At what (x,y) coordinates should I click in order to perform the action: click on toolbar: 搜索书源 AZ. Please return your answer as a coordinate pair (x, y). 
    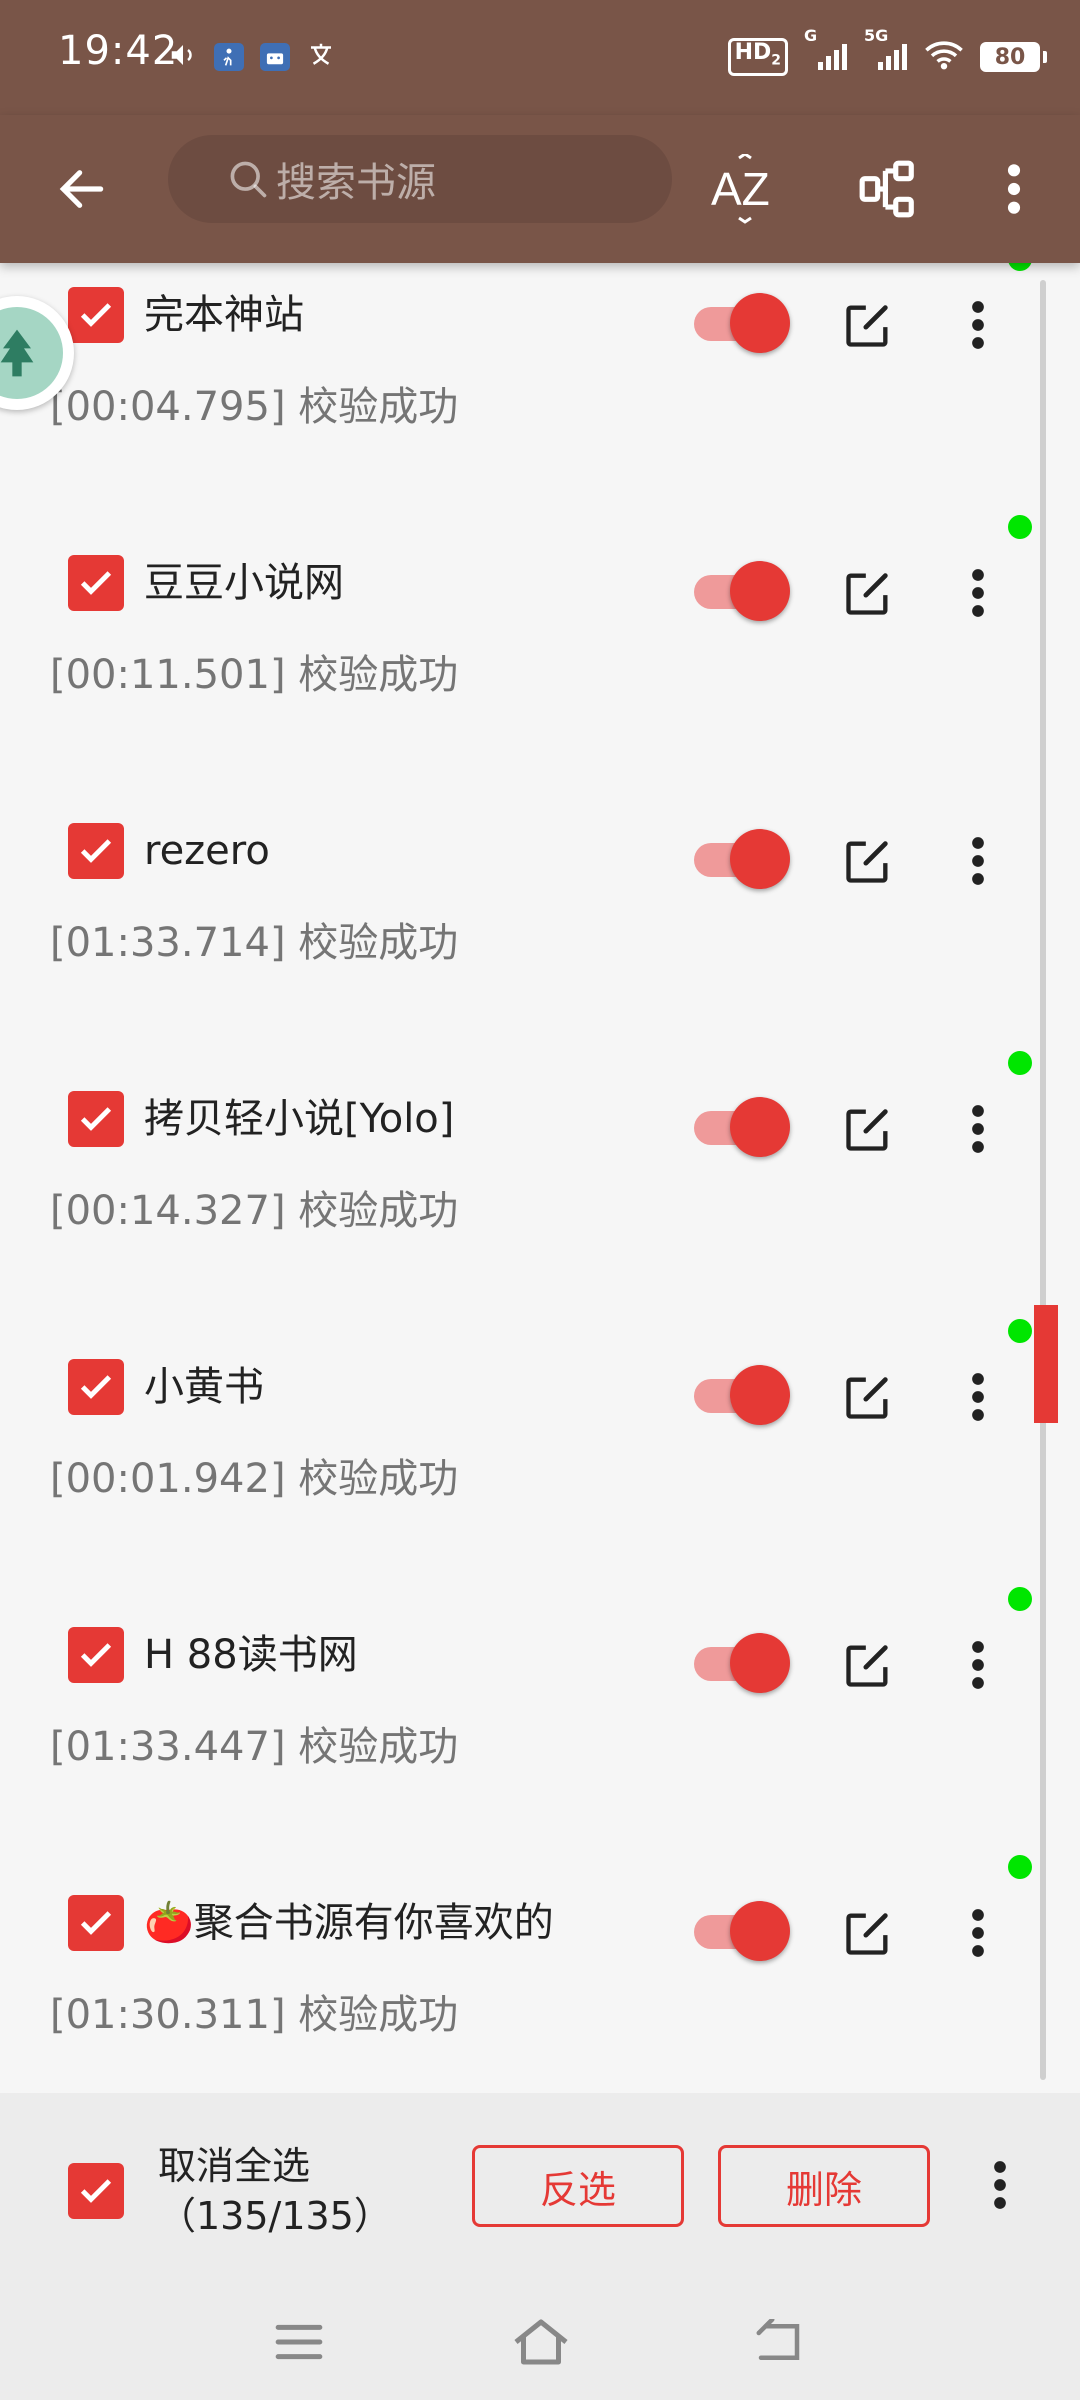
    Looking at the image, I should click on (540, 189).